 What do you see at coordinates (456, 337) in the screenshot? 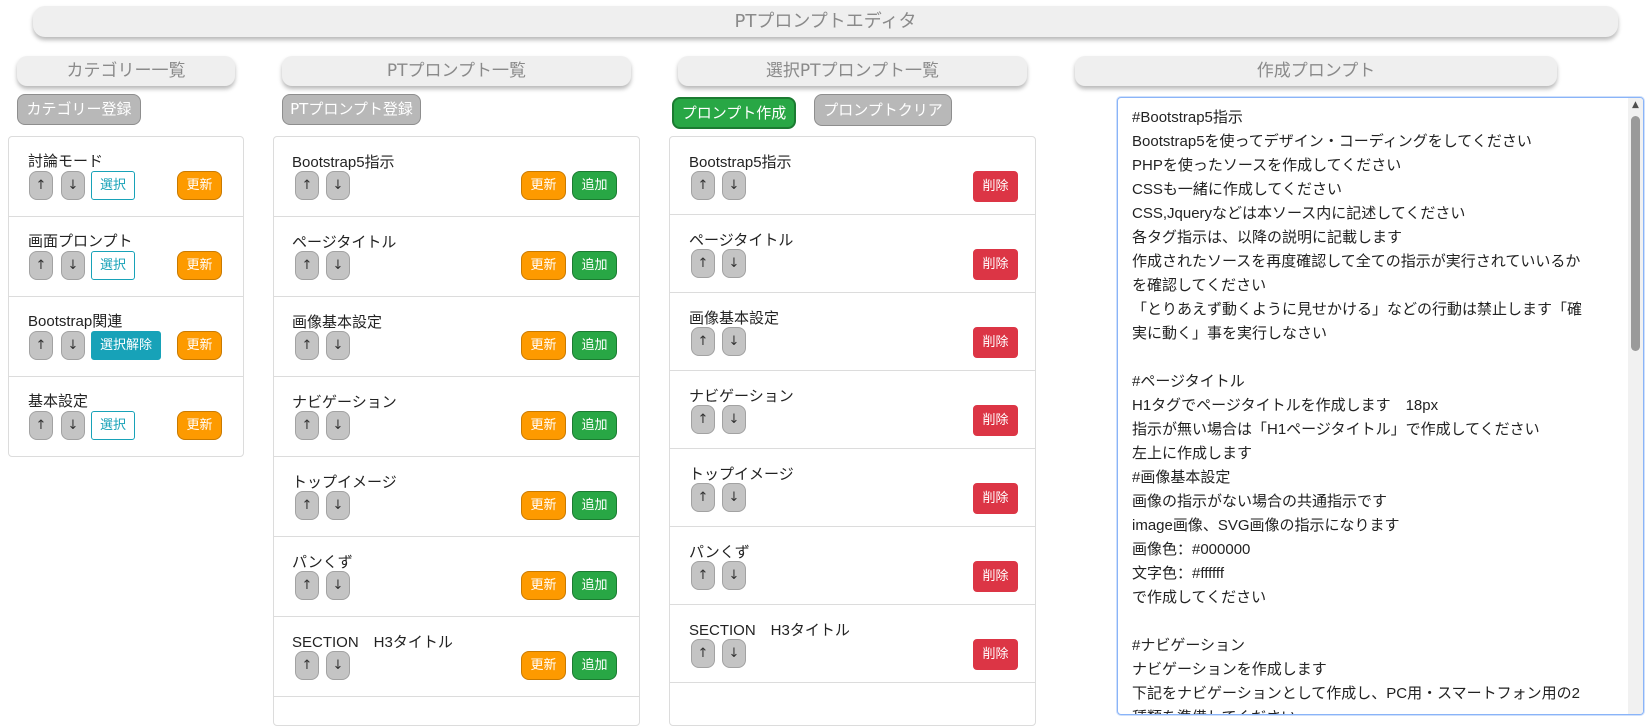
I see `pt-prompt-row: 画像基本設定 ↑ ↓ 更新 追加` at bounding box center [456, 337].